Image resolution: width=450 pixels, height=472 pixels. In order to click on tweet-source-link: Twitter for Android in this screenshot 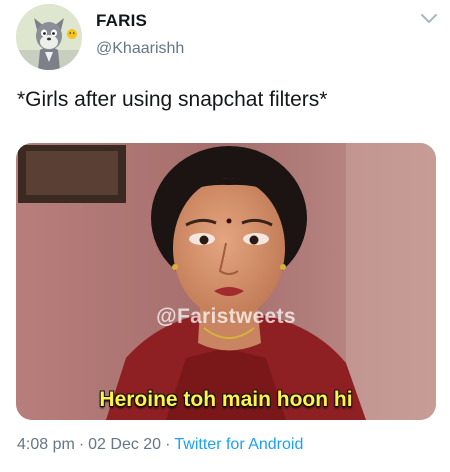, I will do `click(238, 444)`.